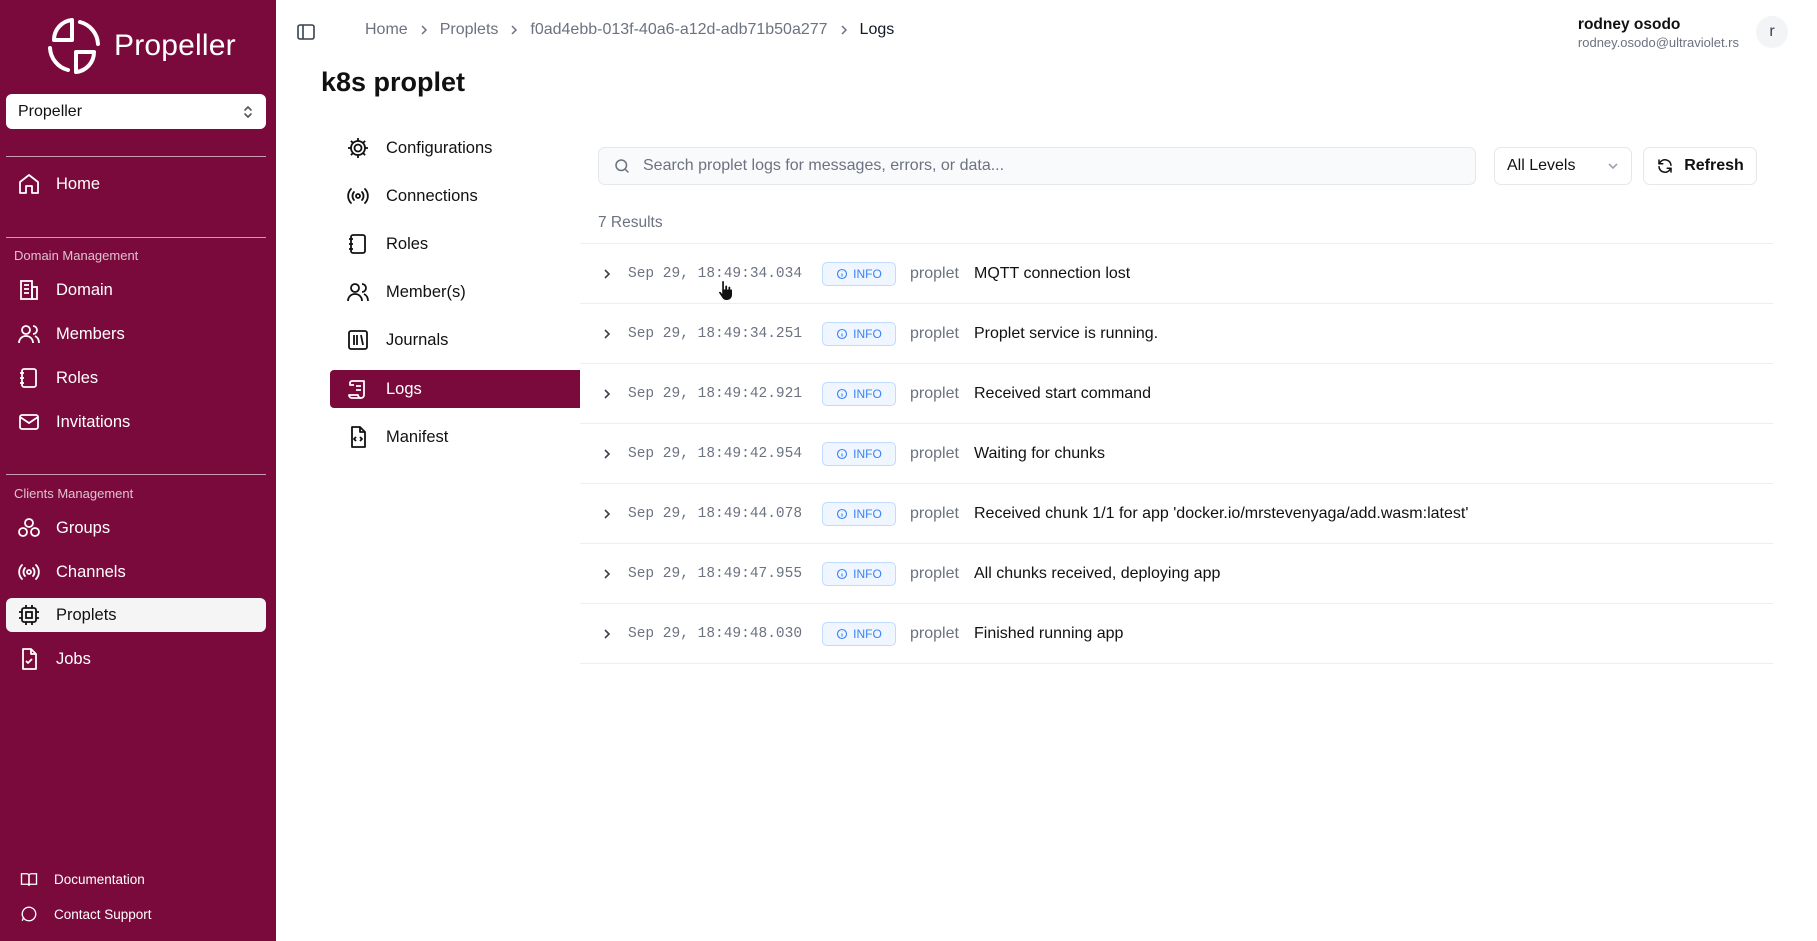  I want to click on sidebar-item-home: Home, so click(136, 184).